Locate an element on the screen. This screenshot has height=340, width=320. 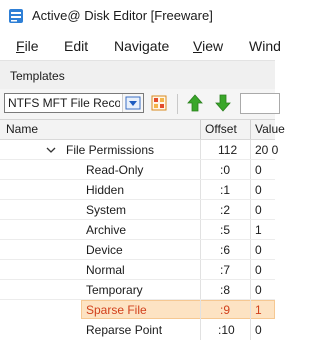
table-row-selected: Sparse File :9 1 is located at coordinates (137, 310).